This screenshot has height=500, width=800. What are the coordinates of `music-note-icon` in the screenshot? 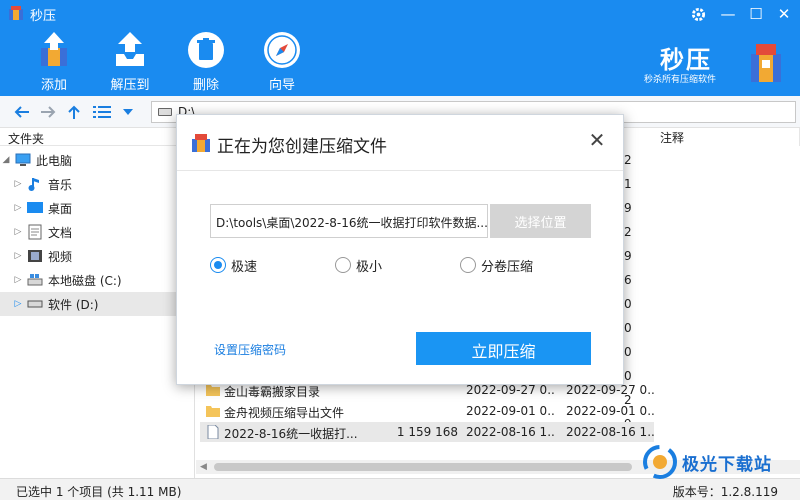 It's located at (35, 184).